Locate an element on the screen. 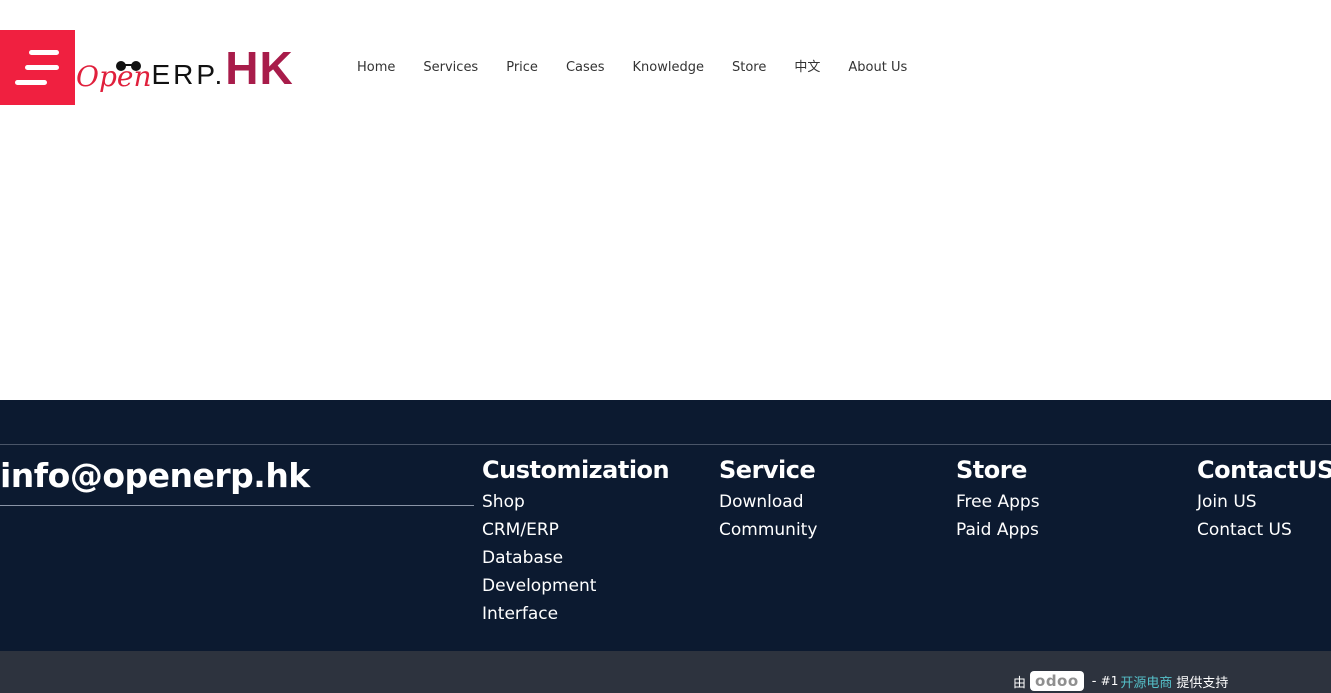 This screenshot has height=693, width=1331. footer-col-service: Service Download Community is located at coordinates (768, 499).